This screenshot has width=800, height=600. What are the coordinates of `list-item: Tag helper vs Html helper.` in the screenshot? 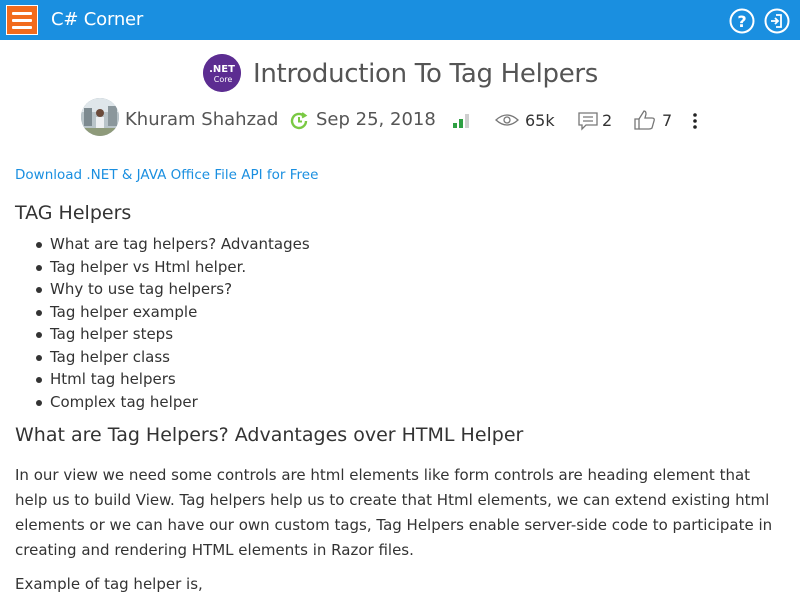 It's located at (173, 267).